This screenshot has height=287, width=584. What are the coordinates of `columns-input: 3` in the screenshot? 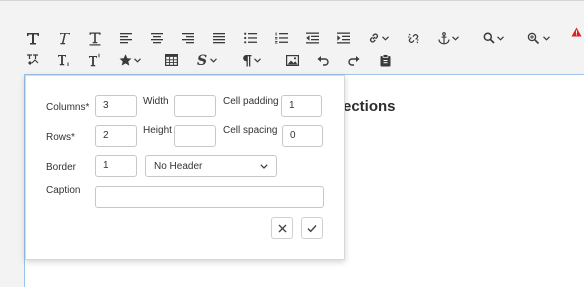 It's located at (116, 106).